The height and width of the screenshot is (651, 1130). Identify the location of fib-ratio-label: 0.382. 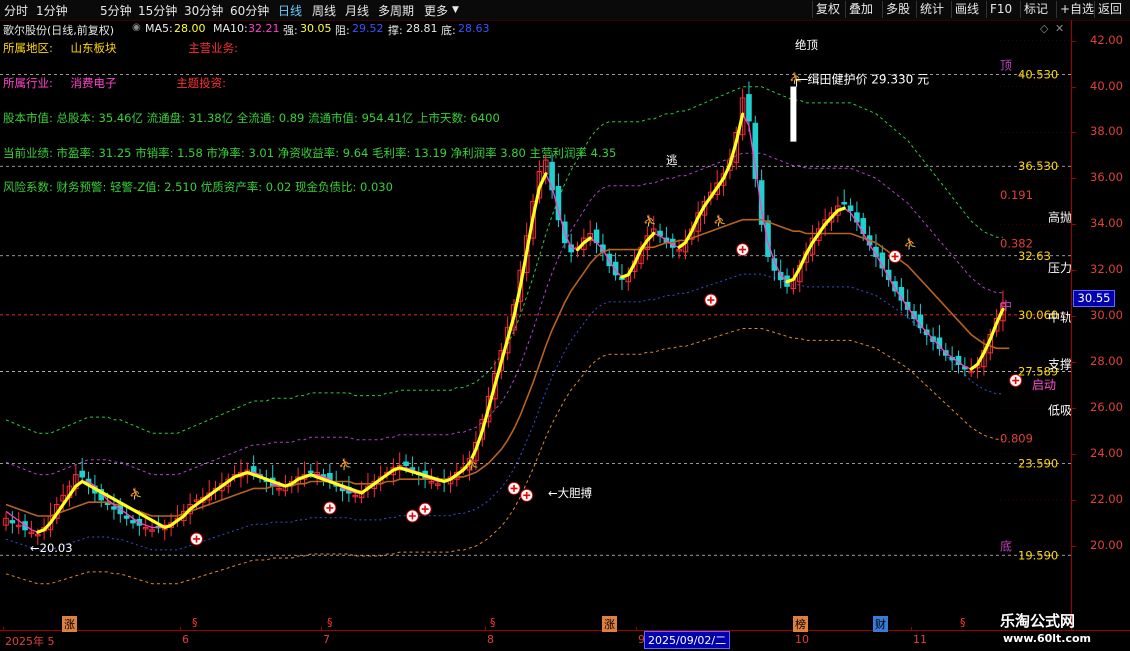
(1016, 243).